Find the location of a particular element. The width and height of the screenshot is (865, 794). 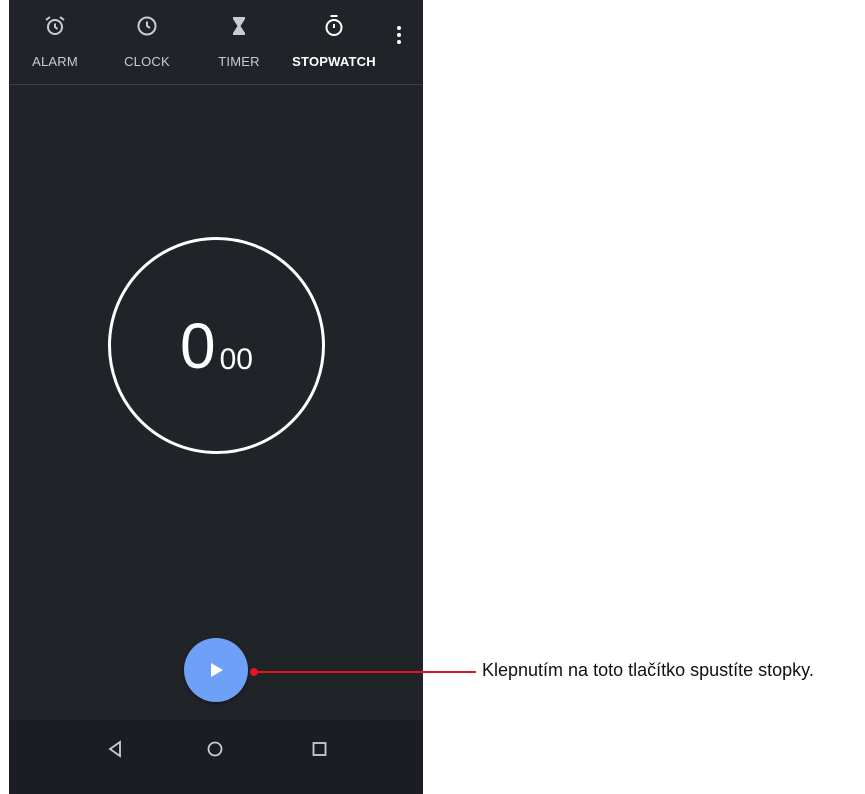

recents-button is located at coordinates (320, 749).